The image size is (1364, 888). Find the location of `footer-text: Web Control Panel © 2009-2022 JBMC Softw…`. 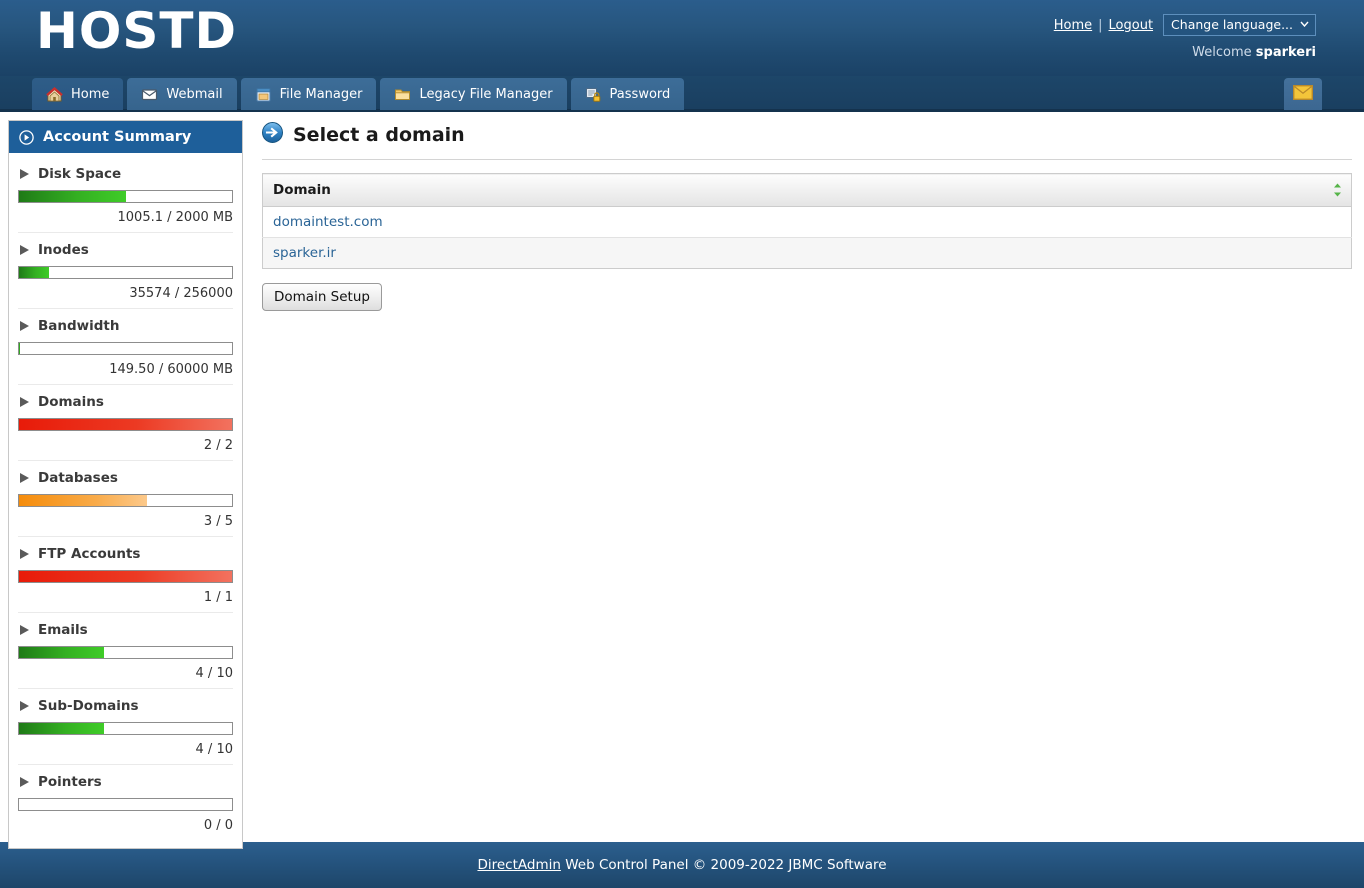

footer-text: Web Control Panel © 2009-2022 JBMC Softw… is located at coordinates (726, 865).